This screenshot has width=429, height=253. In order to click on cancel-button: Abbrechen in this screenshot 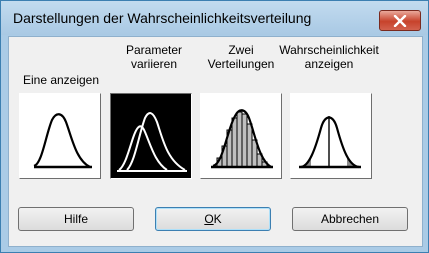, I will do `click(350, 219)`.